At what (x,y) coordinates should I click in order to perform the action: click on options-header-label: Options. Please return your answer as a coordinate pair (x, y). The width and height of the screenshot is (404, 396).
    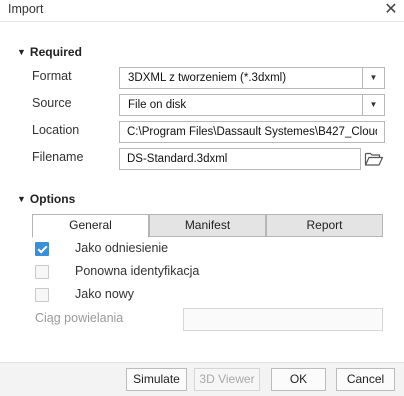
    Looking at the image, I should click on (52, 199).